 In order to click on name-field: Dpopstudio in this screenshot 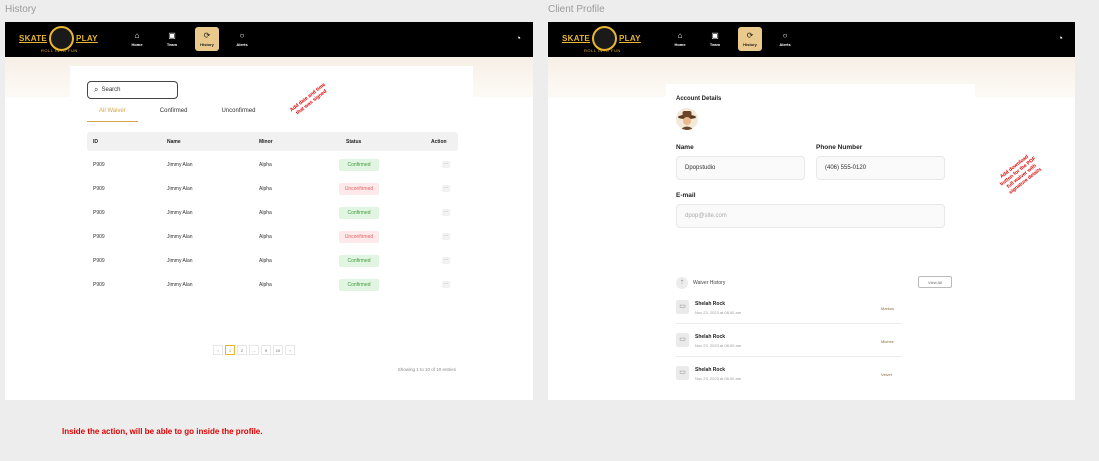, I will do `click(740, 168)`.